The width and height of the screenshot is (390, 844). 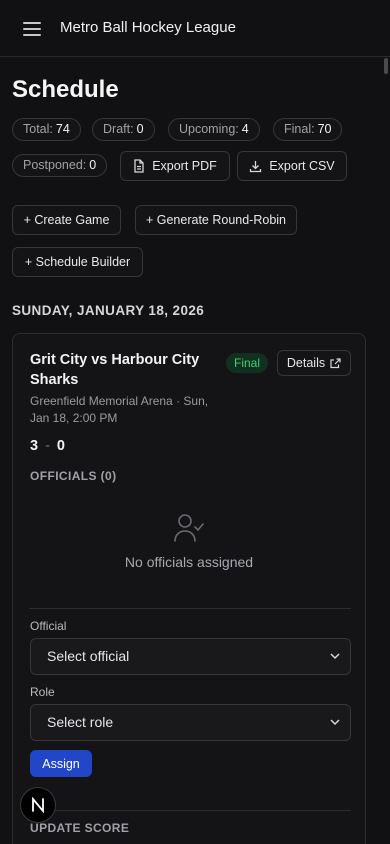 What do you see at coordinates (306, 363) in the screenshot?
I see `details-label: Details` at bounding box center [306, 363].